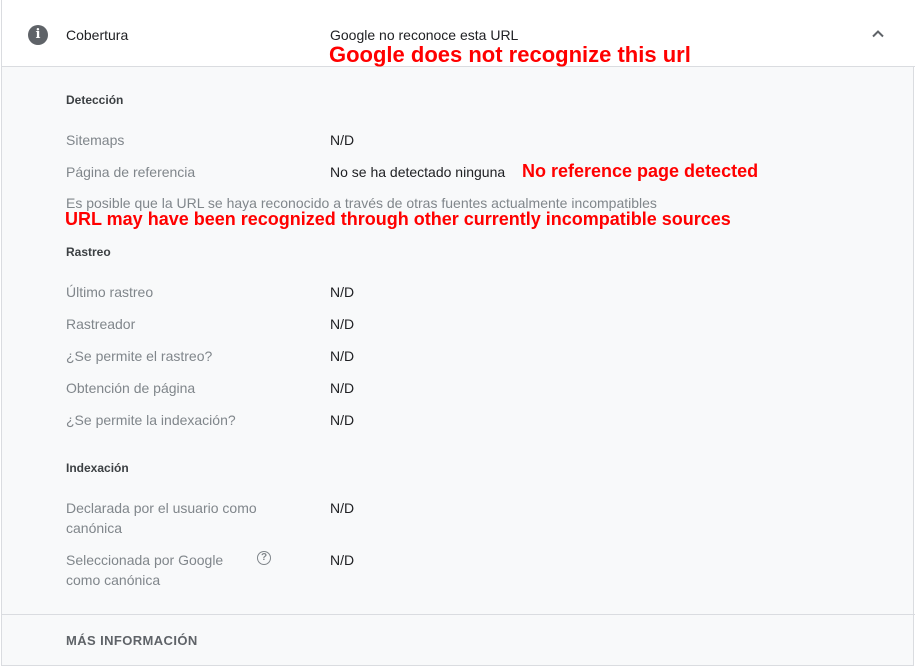 This screenshot has height=668, width=916. I want to click on annotation-referring-translation: No reference page detected, so click(640, 171).